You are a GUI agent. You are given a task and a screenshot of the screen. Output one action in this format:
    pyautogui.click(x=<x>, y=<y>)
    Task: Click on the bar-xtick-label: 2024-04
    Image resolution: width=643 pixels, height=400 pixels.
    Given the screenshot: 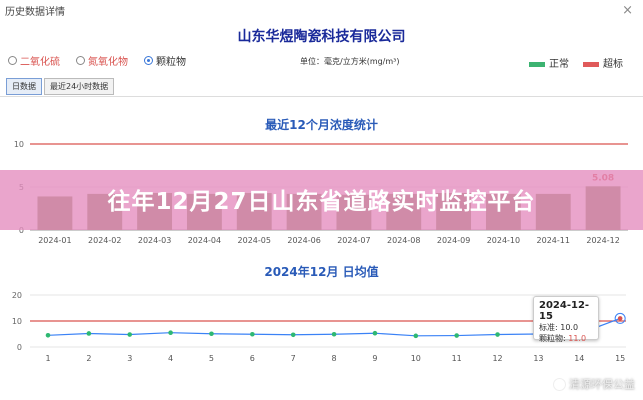 What is the action you would take?
    pyautogui.click(x=204, y=240)
    